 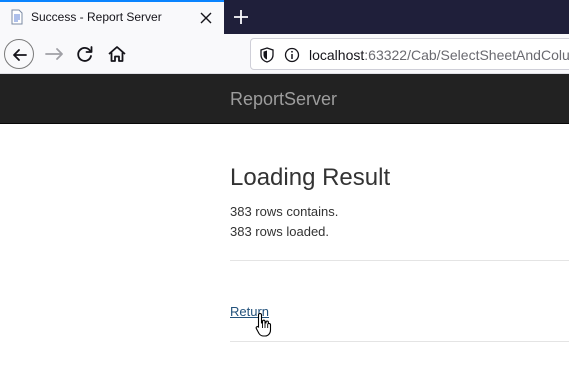 What do you see at coordinates (17, 17) in the screenshot?
I see `page-icon` at bounding box center [17, 17].